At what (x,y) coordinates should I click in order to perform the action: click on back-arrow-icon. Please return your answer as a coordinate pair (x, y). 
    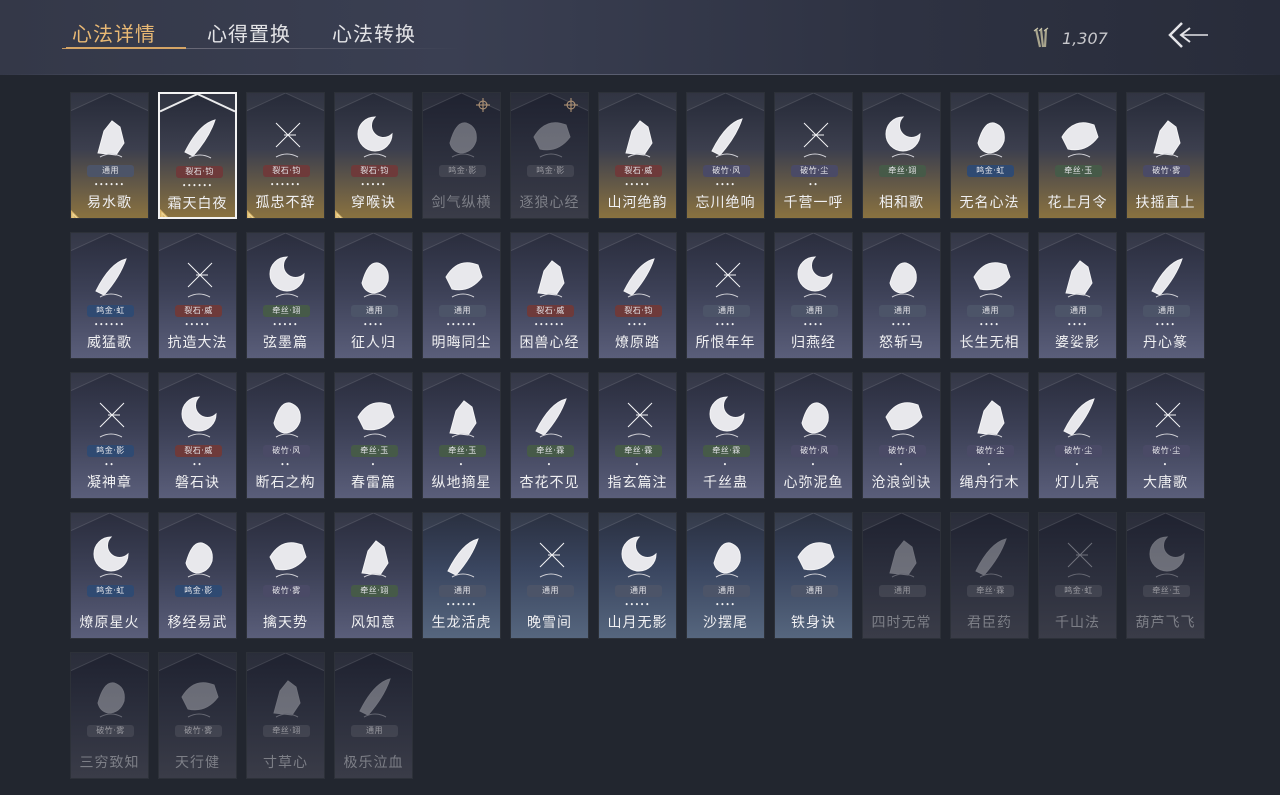
    Looking at the image, I should click on (1188, 35).